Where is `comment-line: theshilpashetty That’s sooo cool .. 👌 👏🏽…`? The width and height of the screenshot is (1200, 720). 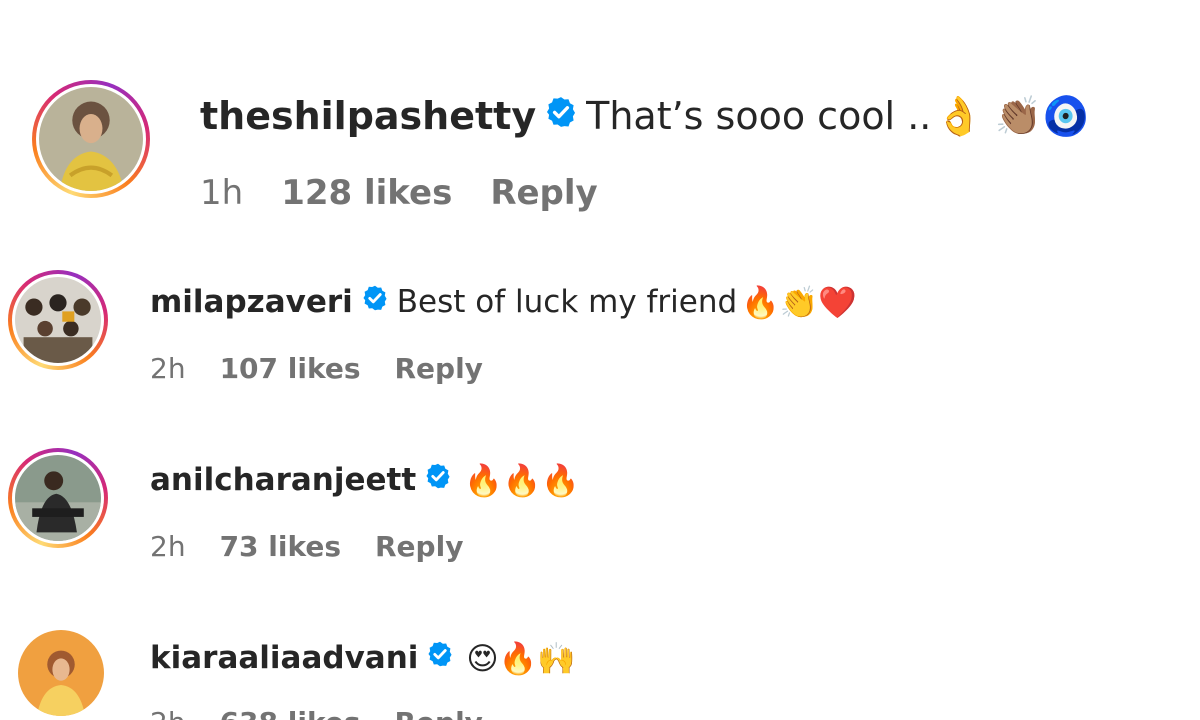
comment-line: theshilpashetty That’s sooo cool .. 👌 👏🏽… is located at coordinates (644, 116).